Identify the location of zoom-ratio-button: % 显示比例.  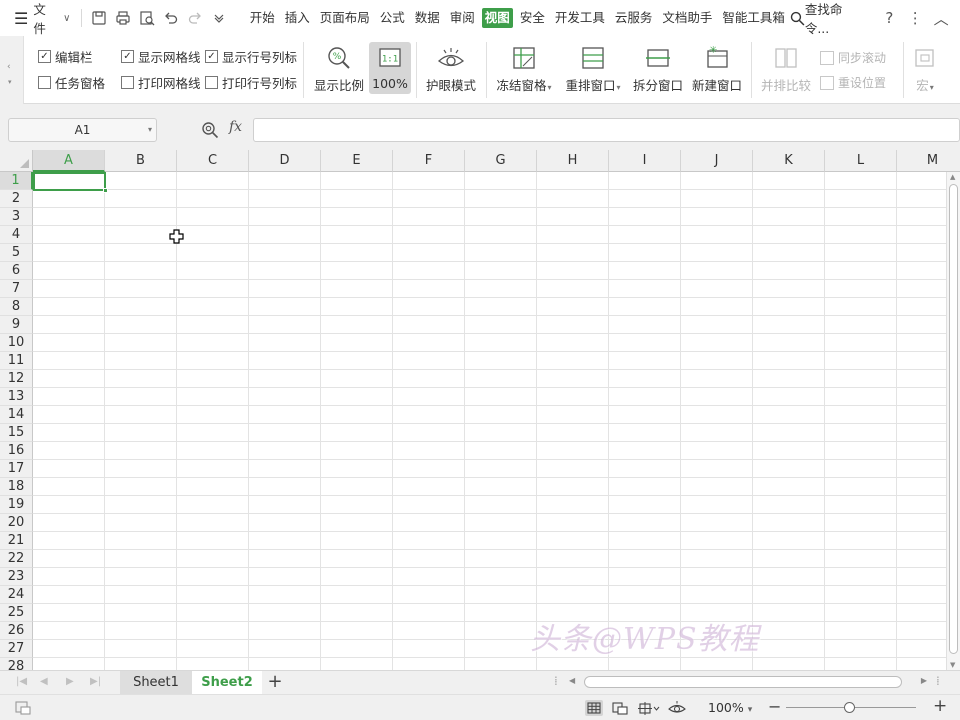
(339, 68).